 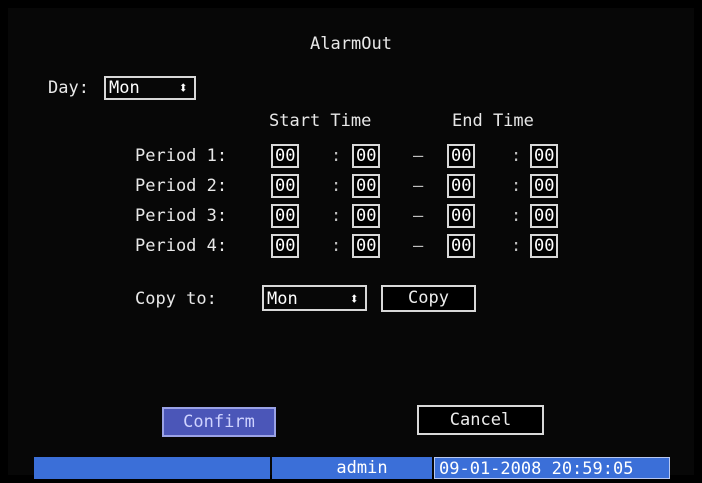 I want to click on copy-button: Copy, so click(x=428, y=298).